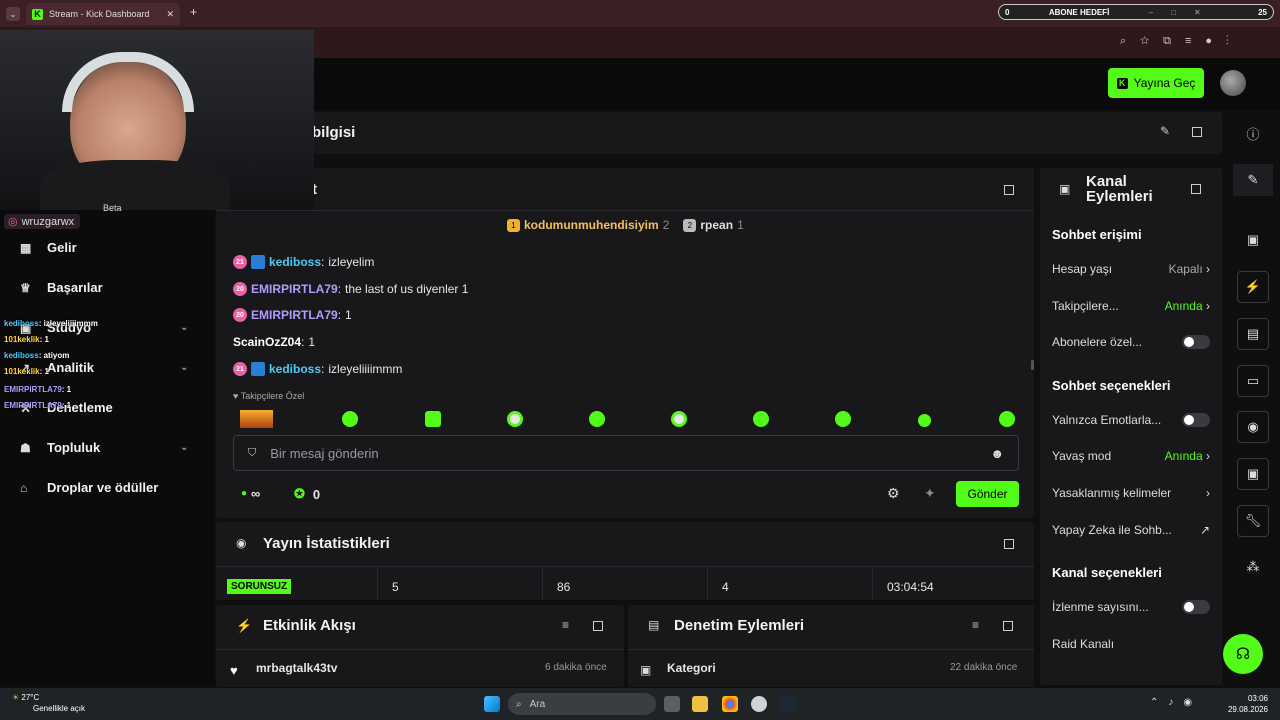 This screenshot has height=720, width=1280. What do you see at coordinates (1181, 41) in the screenshot?
I see `browser-toolbar-icons: ⌕☆⧉≡●⋮` at bounding box center [1181, 41].